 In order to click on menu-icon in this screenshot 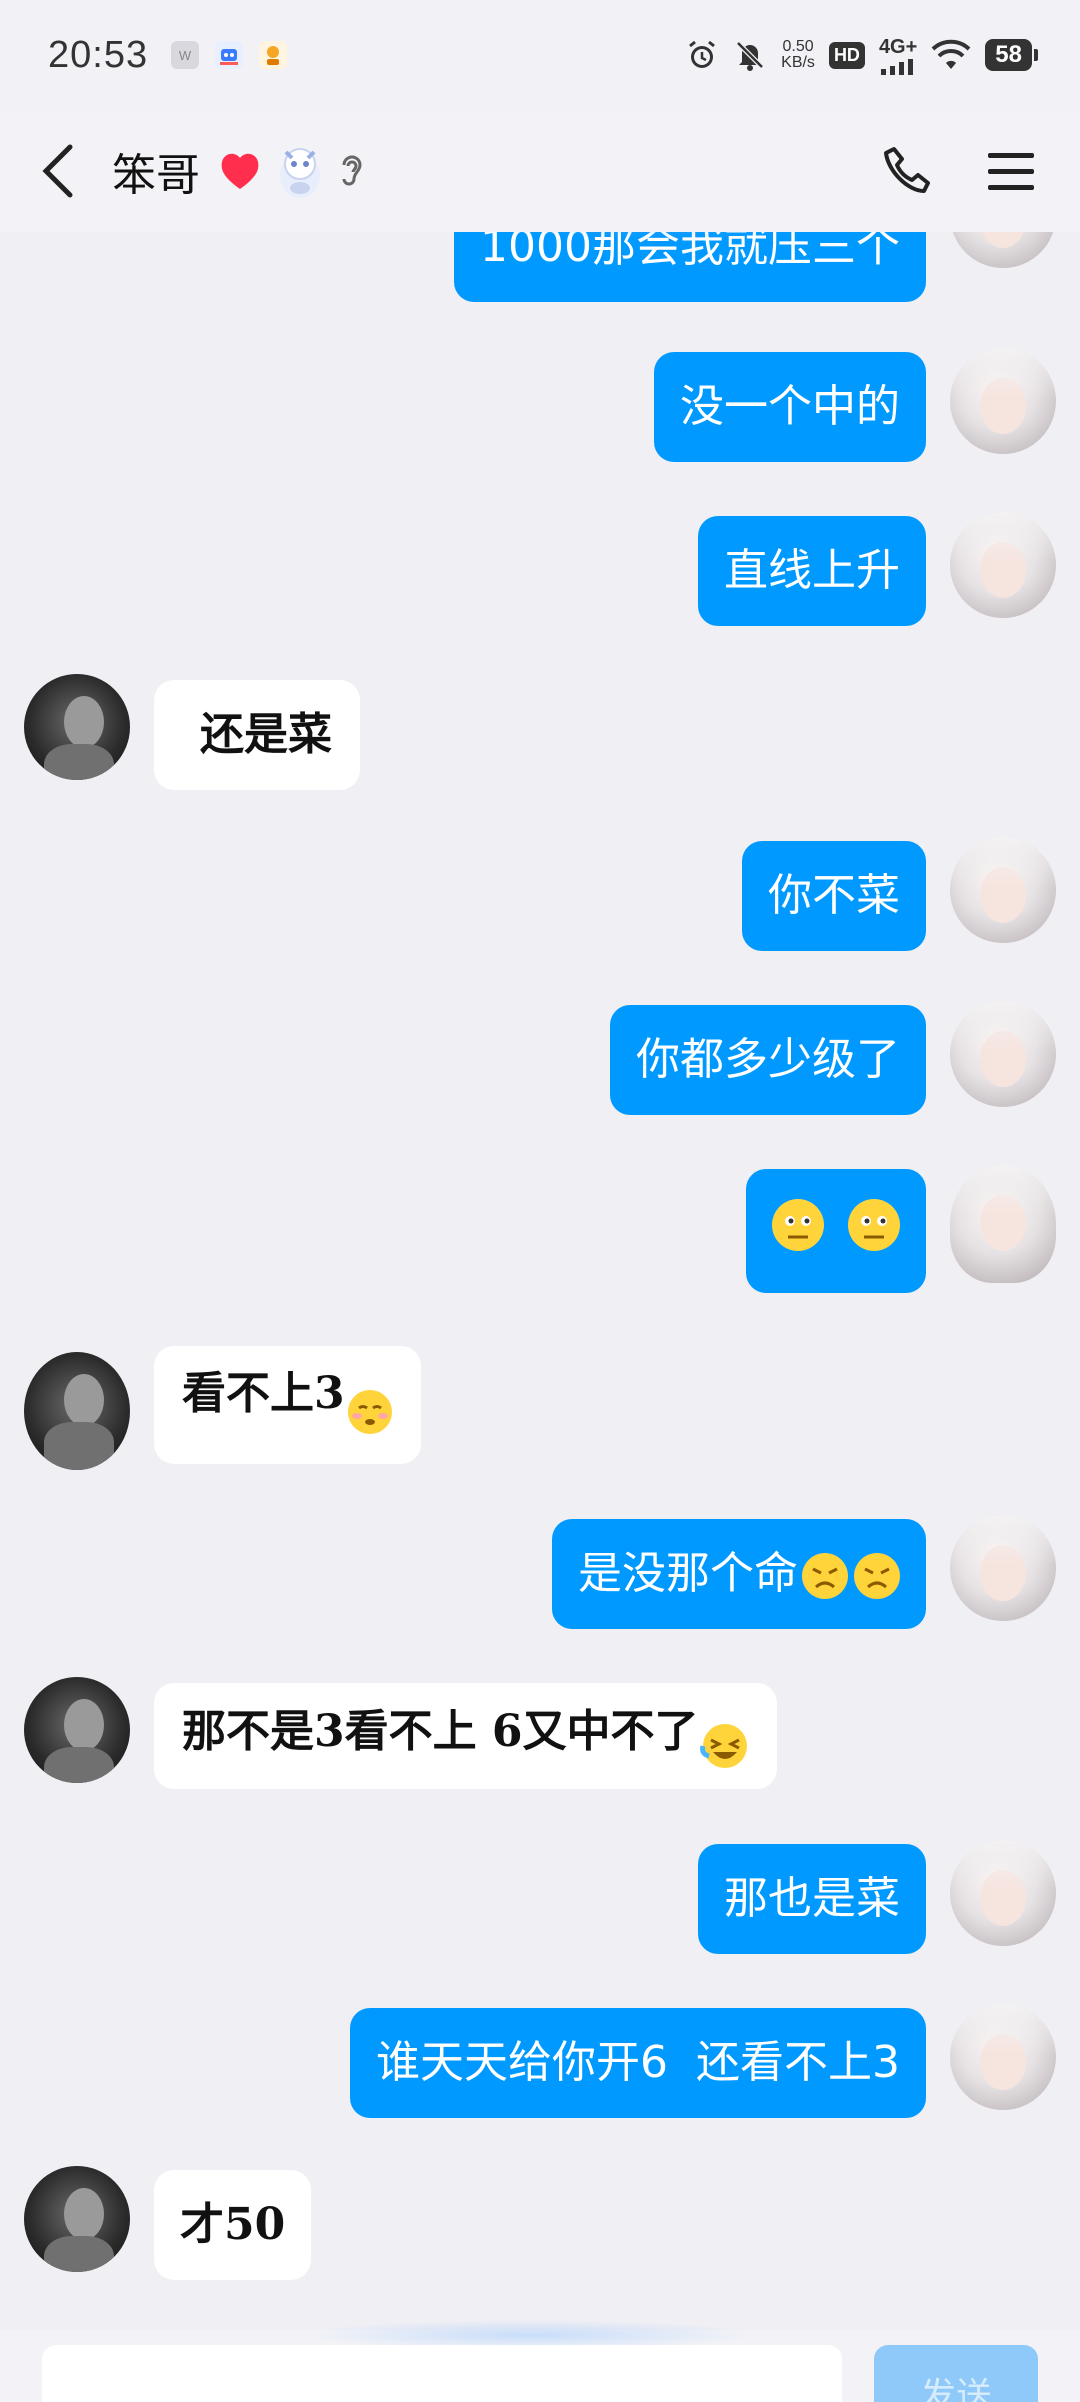, I will do `click(1011, 171)`.